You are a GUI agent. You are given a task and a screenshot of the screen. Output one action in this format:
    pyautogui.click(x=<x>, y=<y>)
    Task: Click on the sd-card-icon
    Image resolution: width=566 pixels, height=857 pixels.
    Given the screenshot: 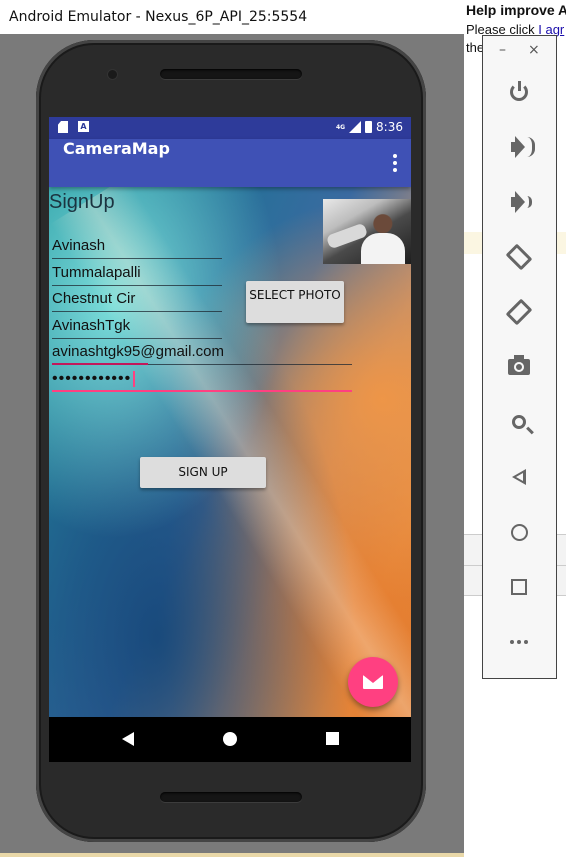 What is the action you would take?
    pyautogui.click(x=63, y=127)
    